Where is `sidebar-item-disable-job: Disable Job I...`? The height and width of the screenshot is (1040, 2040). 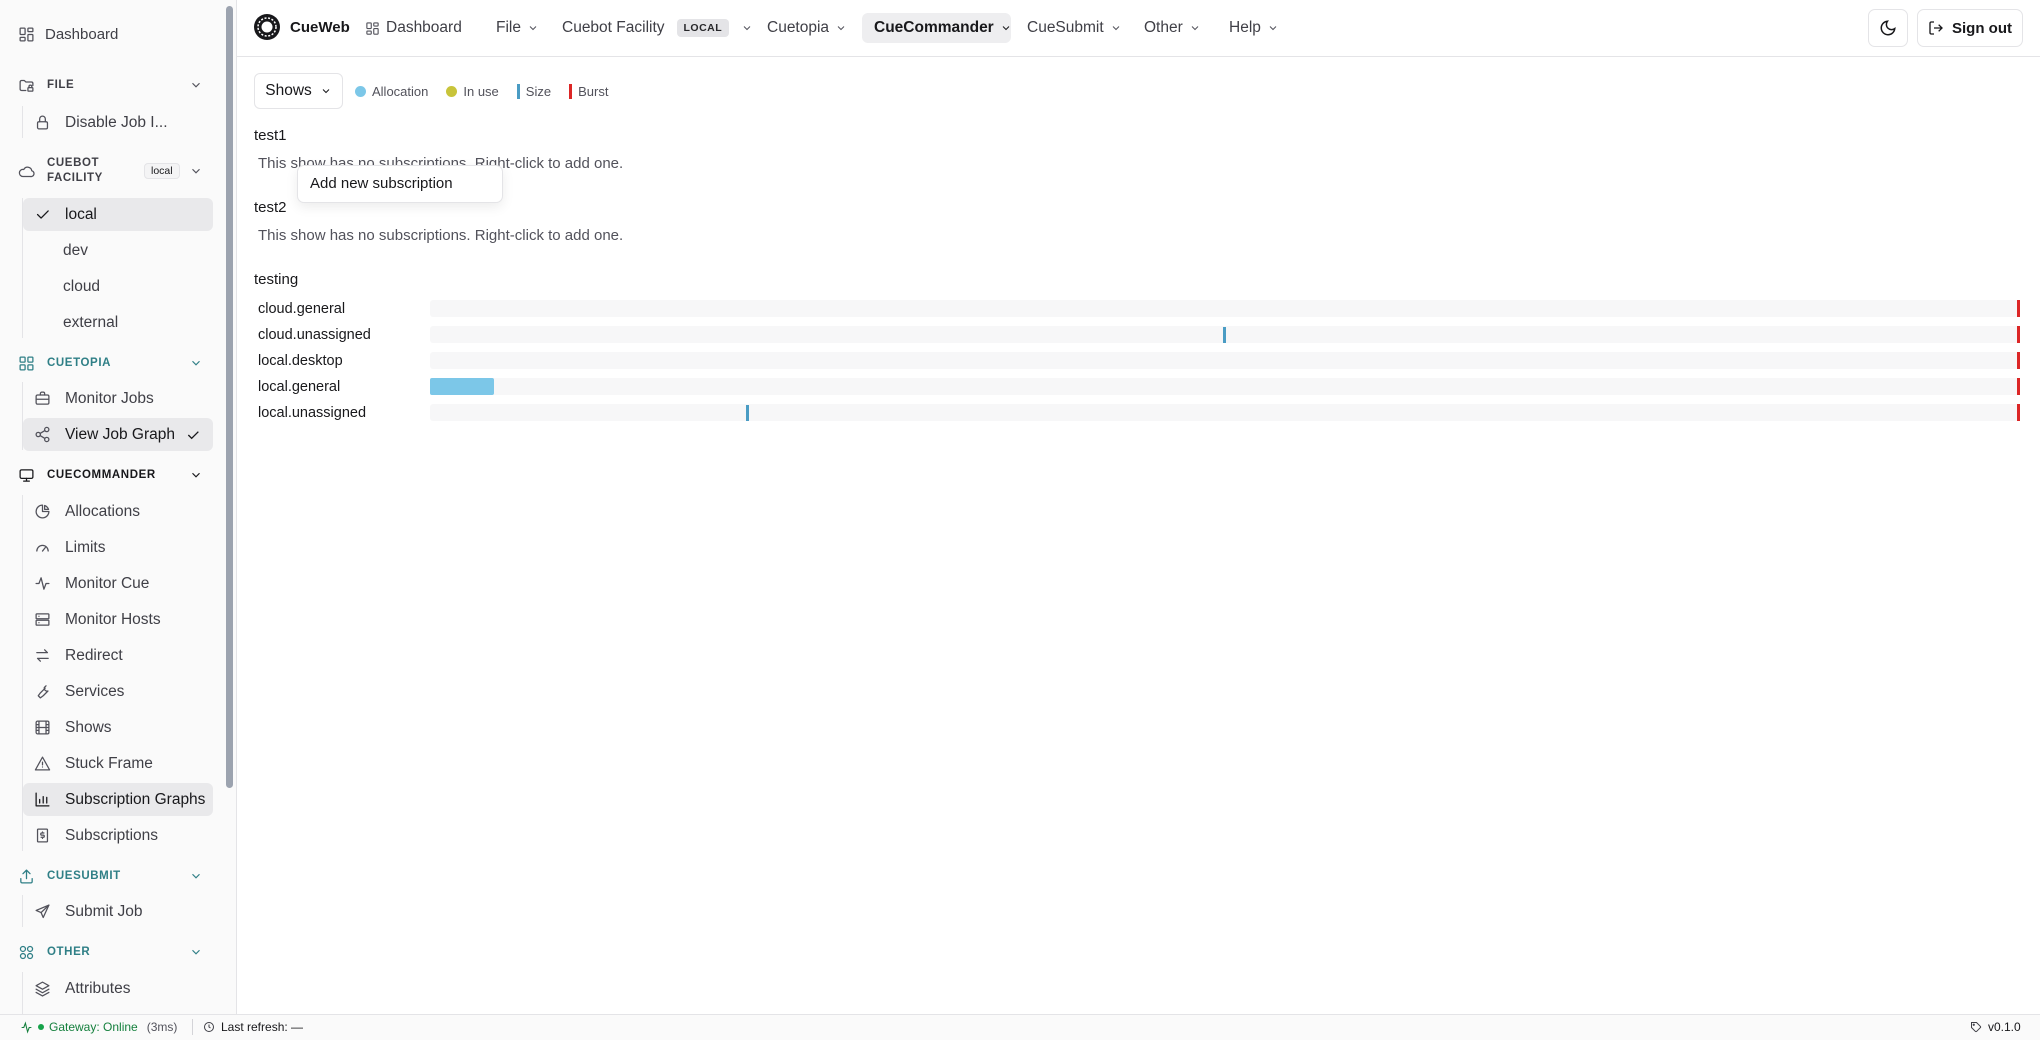
sidebar-item-disable-job: Disable Job I... is located at coordinates (118, 122).